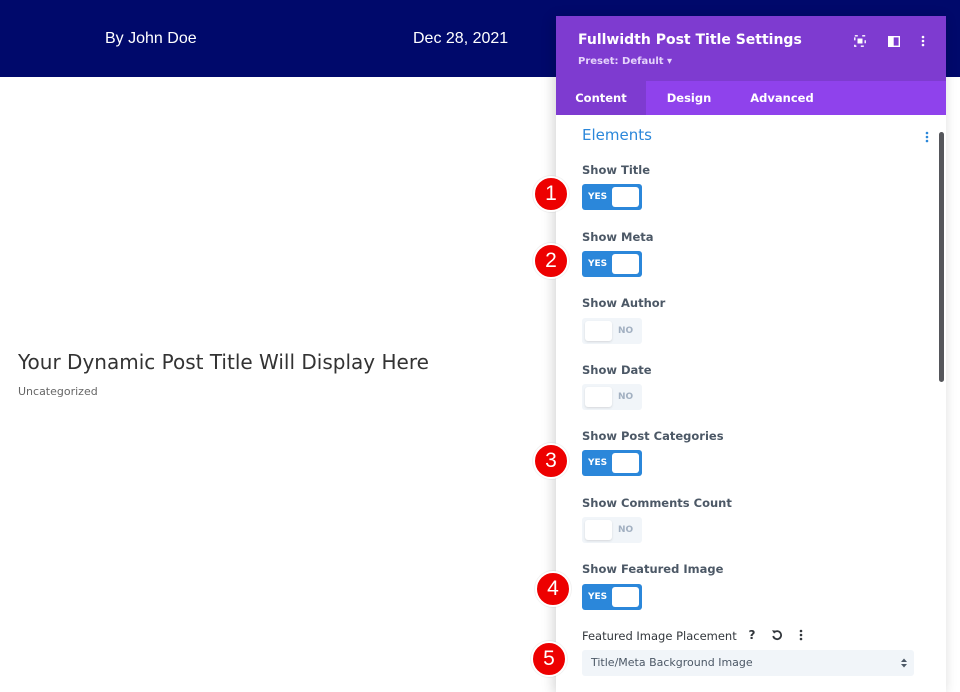  Describe the element at coordinates (927, 137) in the screenshot. I see `section-options-icon` at that location.